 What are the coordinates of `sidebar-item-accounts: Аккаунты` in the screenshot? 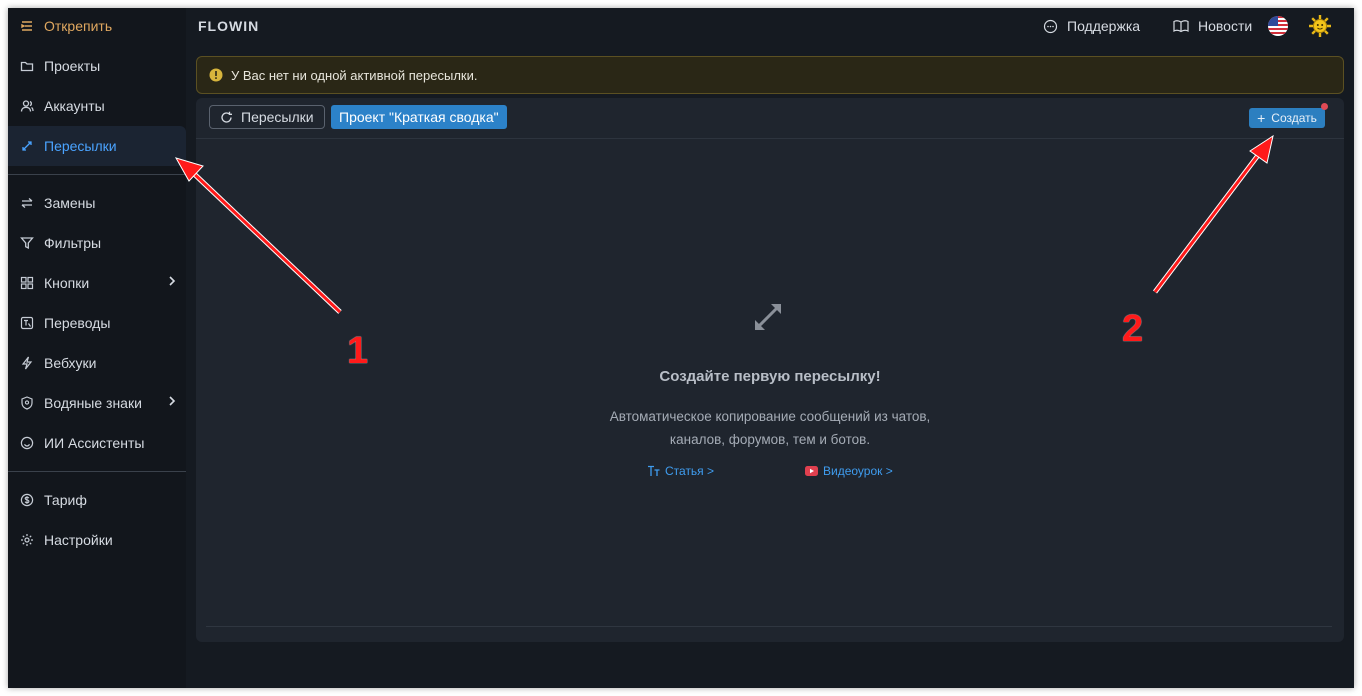 It's located at (97, 106).